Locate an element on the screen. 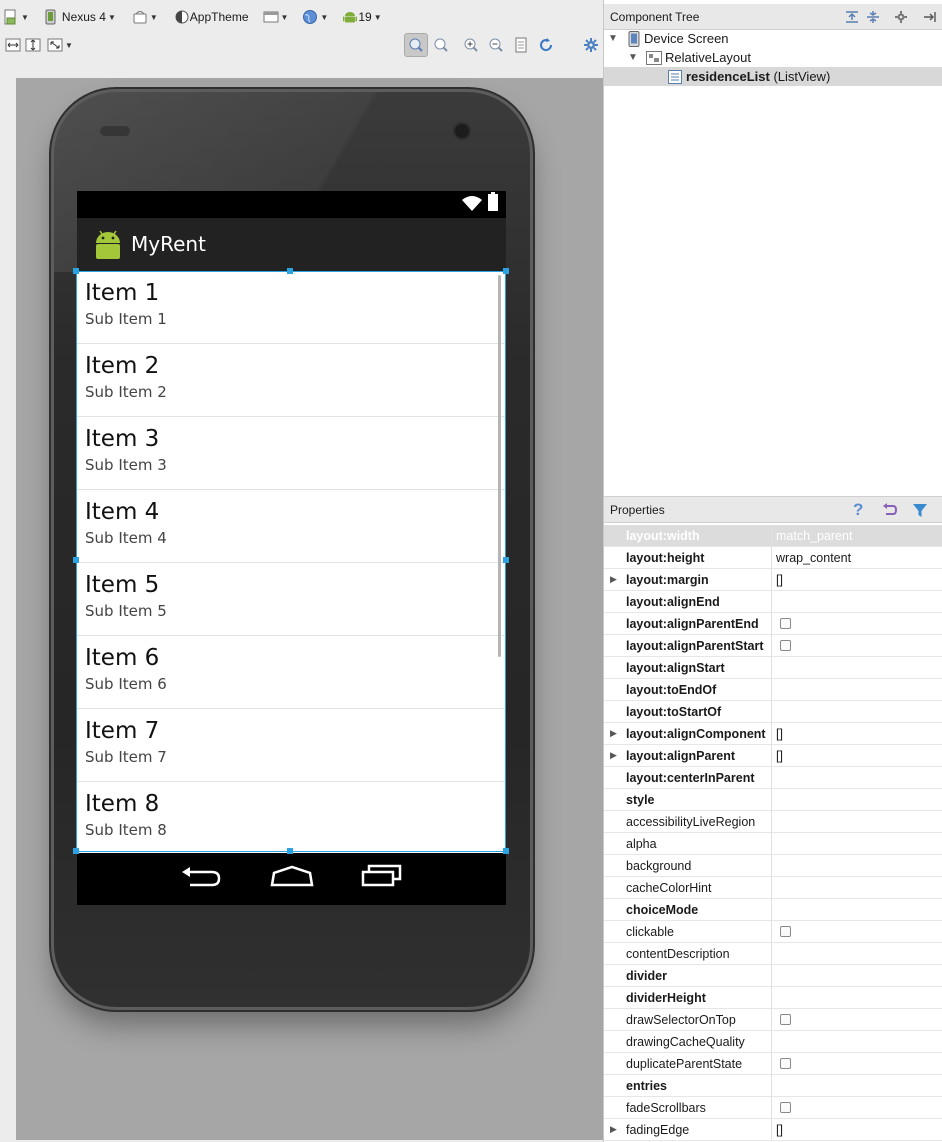  zoom-to-fit-button is located at coordinates (416, 45).